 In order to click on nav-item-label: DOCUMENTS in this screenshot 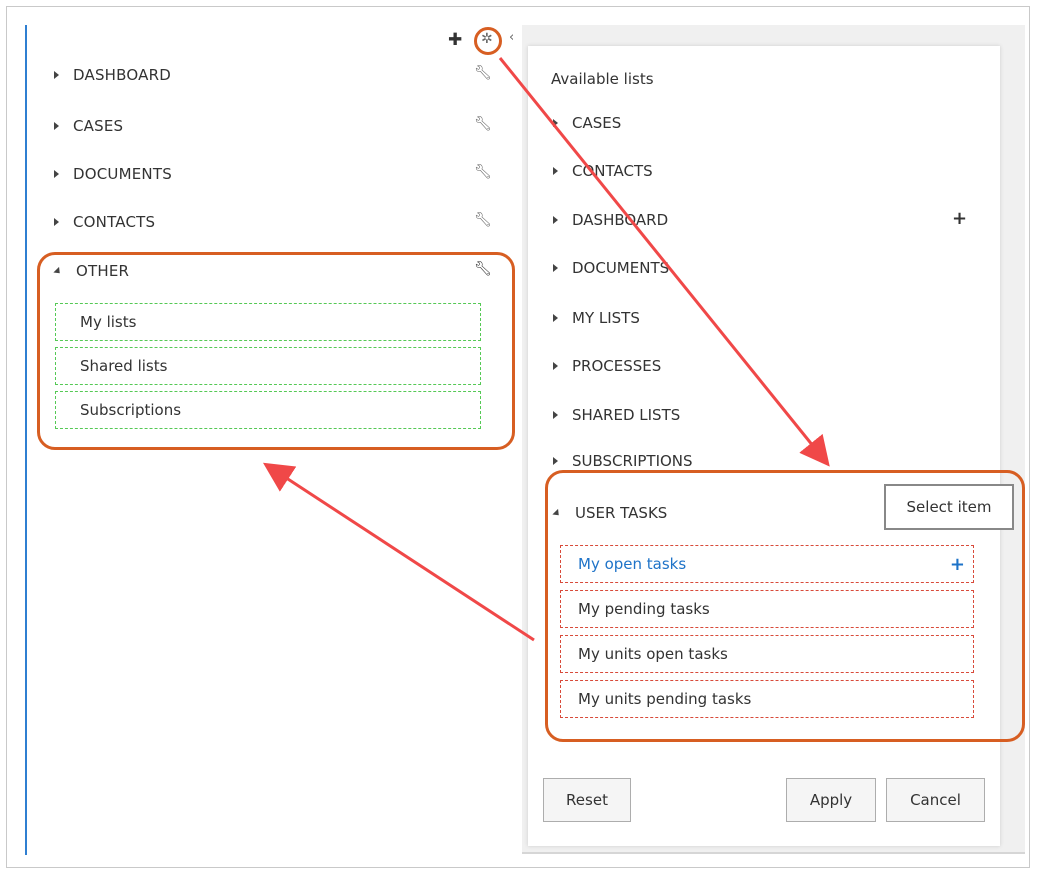, I will do `click(122, 174)`.